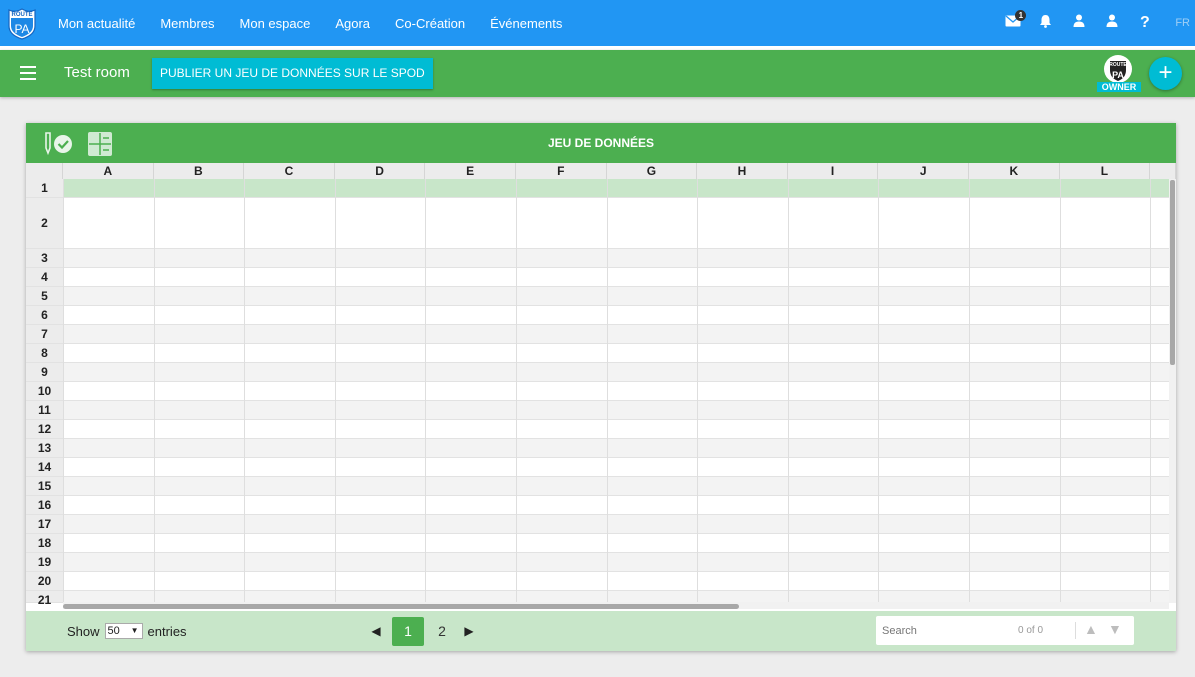 Image resolution: width=1195 pixels, height=677 pixels. I want to click on help-button: ?, so click(1144, 23).